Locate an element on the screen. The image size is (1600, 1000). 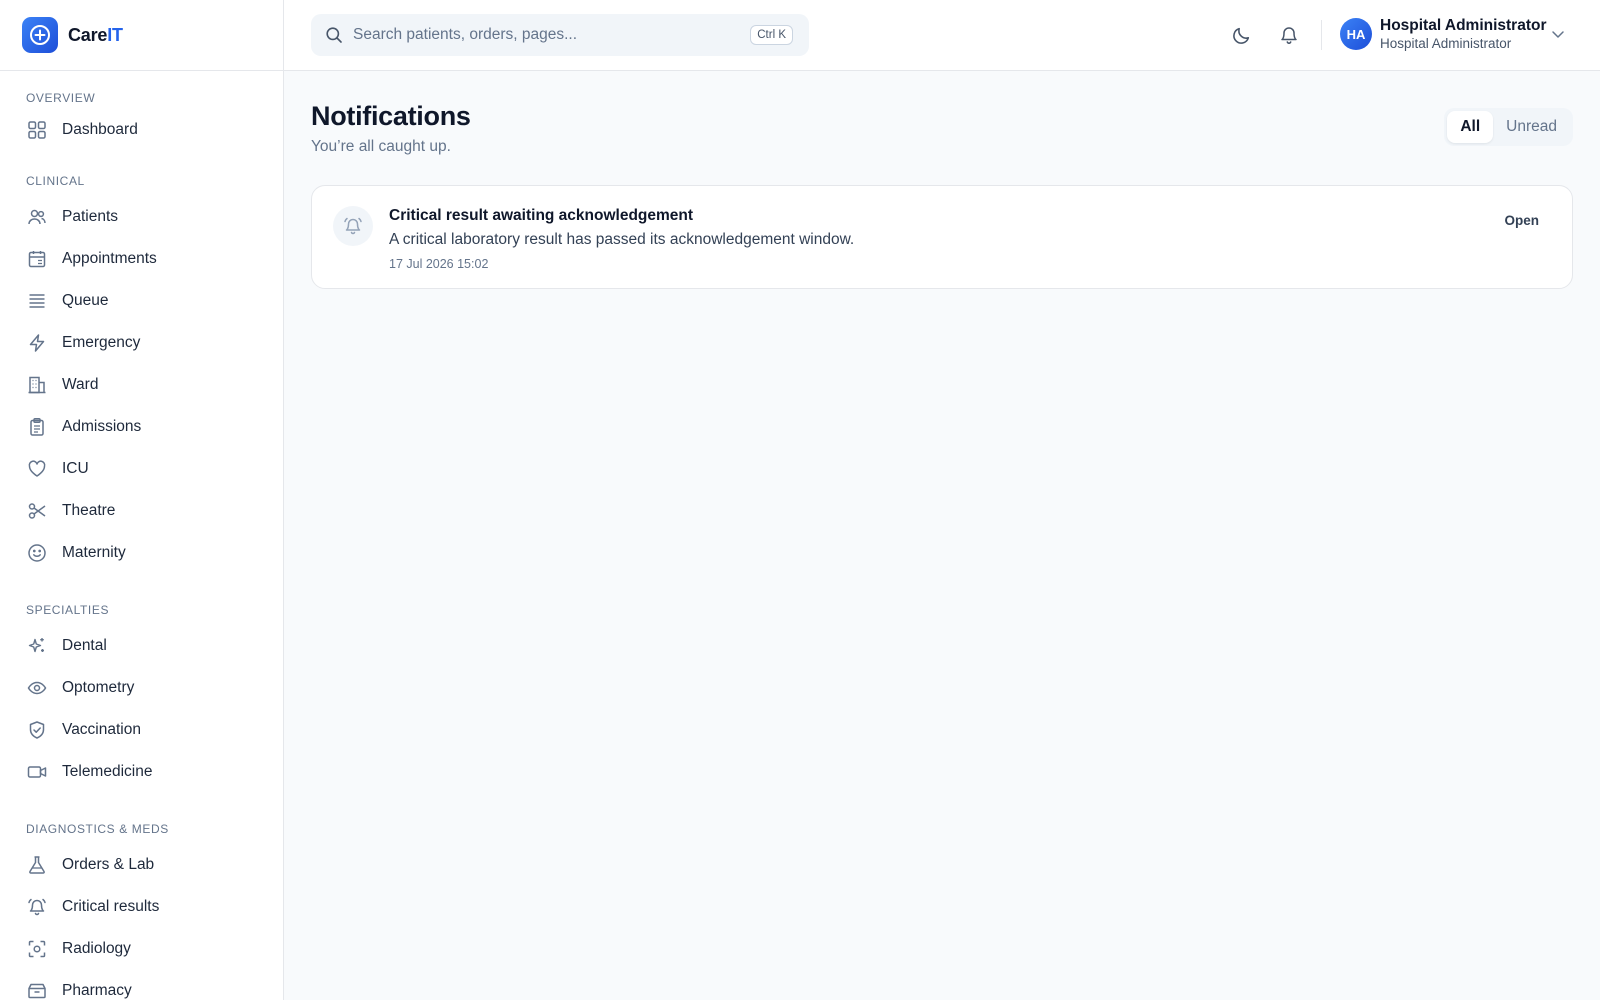
notifications-button is located at coordinates (1289, 35).